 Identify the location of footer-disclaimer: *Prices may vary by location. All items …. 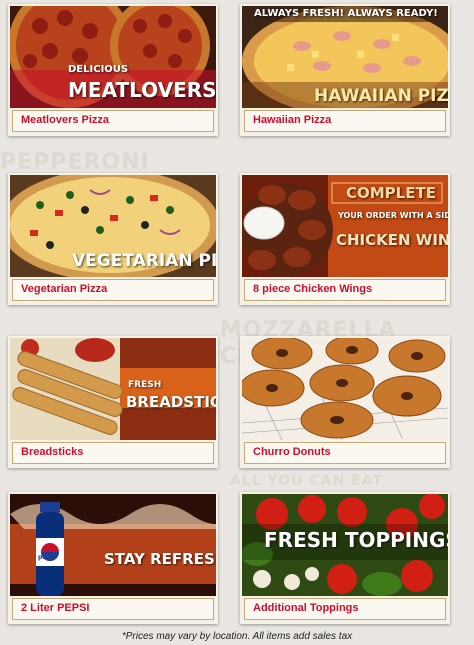
(237, 636).